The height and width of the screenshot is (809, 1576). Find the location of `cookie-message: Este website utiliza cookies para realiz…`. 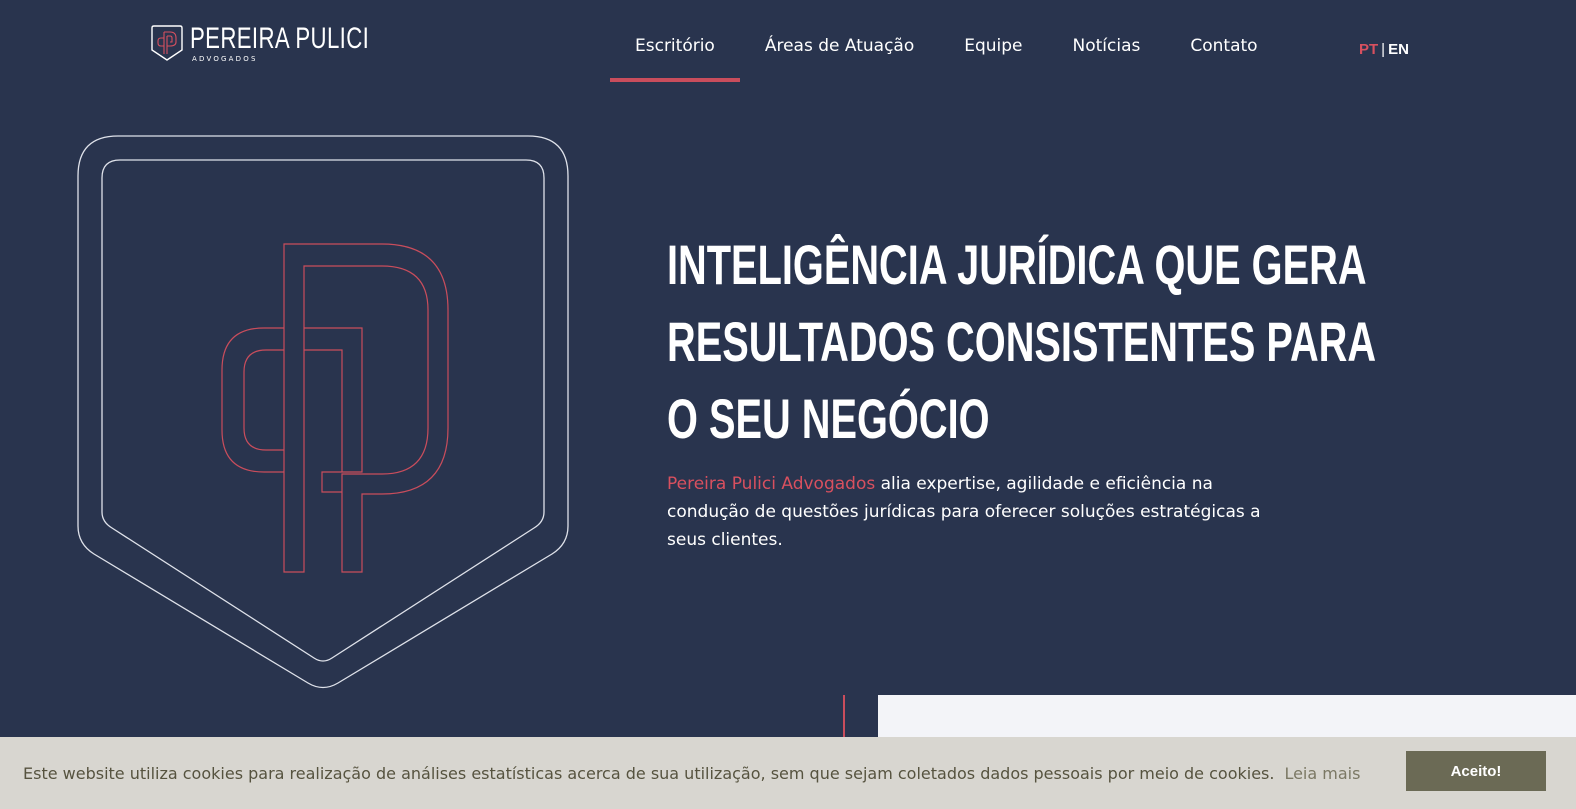

cookie-message: Este website utiliza cookies para realiz… is located at coordinates (649, 773).